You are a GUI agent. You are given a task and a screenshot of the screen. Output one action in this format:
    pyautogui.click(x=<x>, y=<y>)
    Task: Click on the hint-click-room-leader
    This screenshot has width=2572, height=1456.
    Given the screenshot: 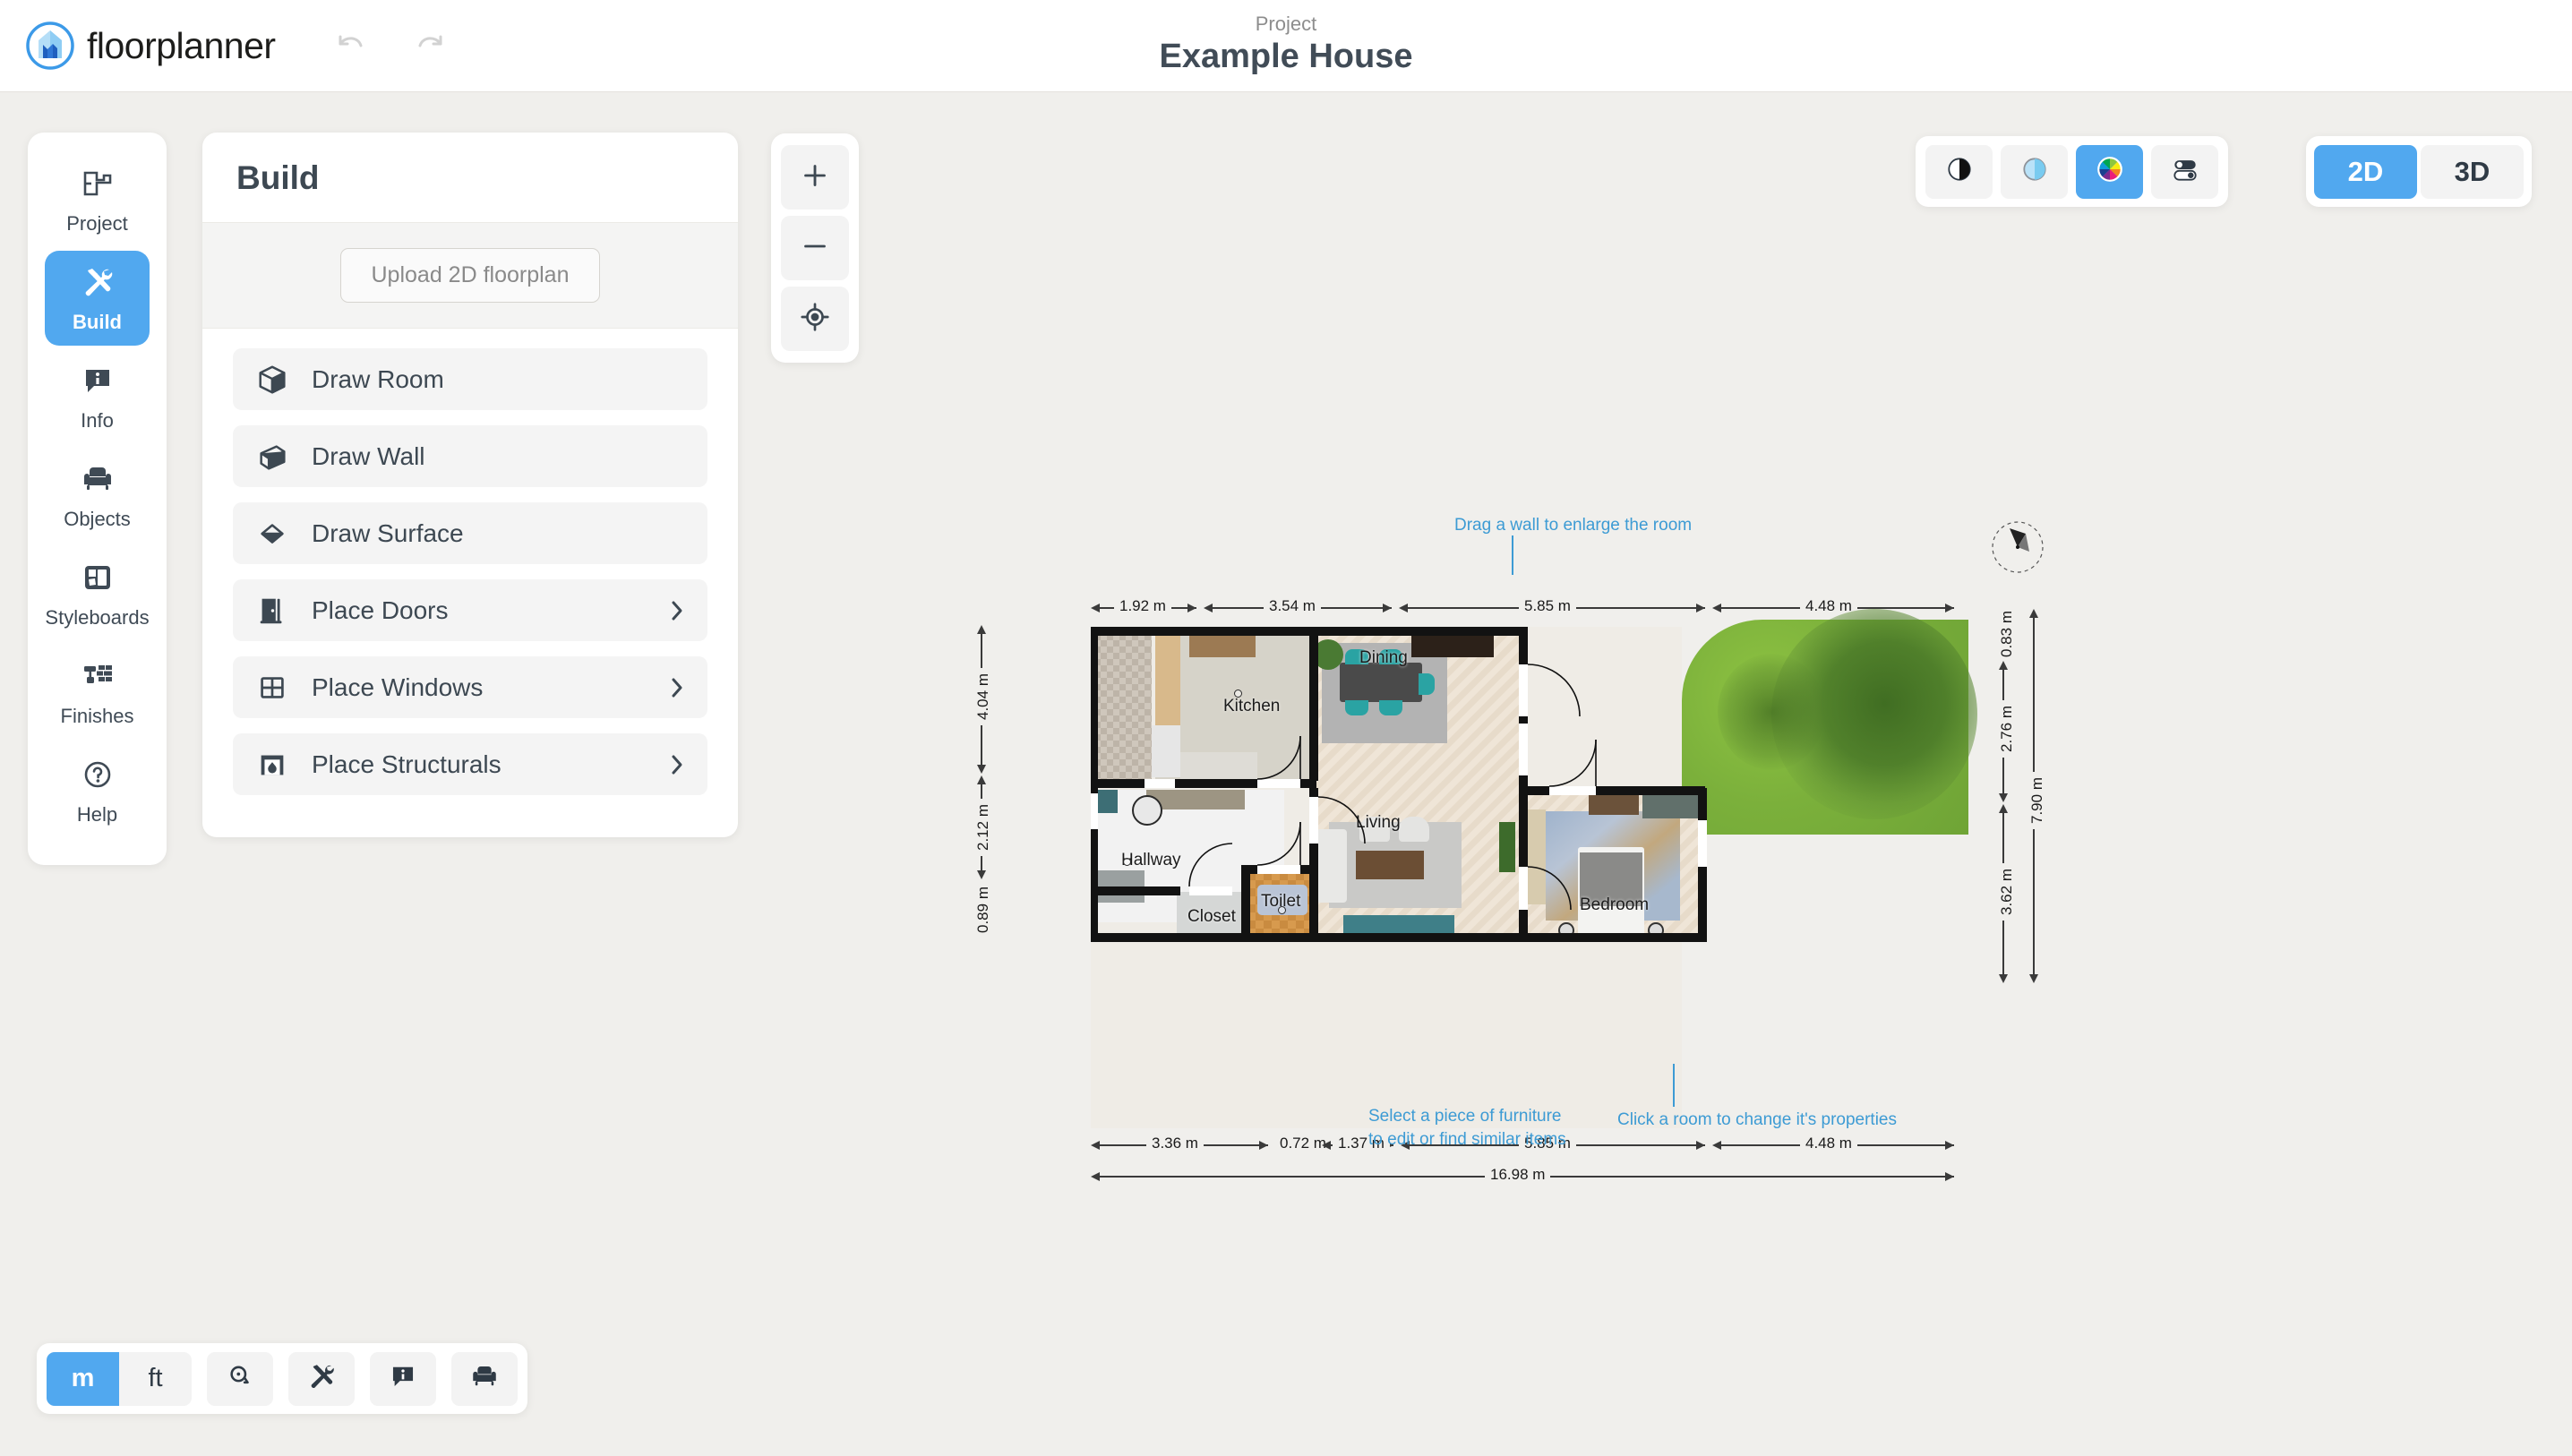 What is the action you would take?
    pyautogui.click(x=1674, y=1085)
    